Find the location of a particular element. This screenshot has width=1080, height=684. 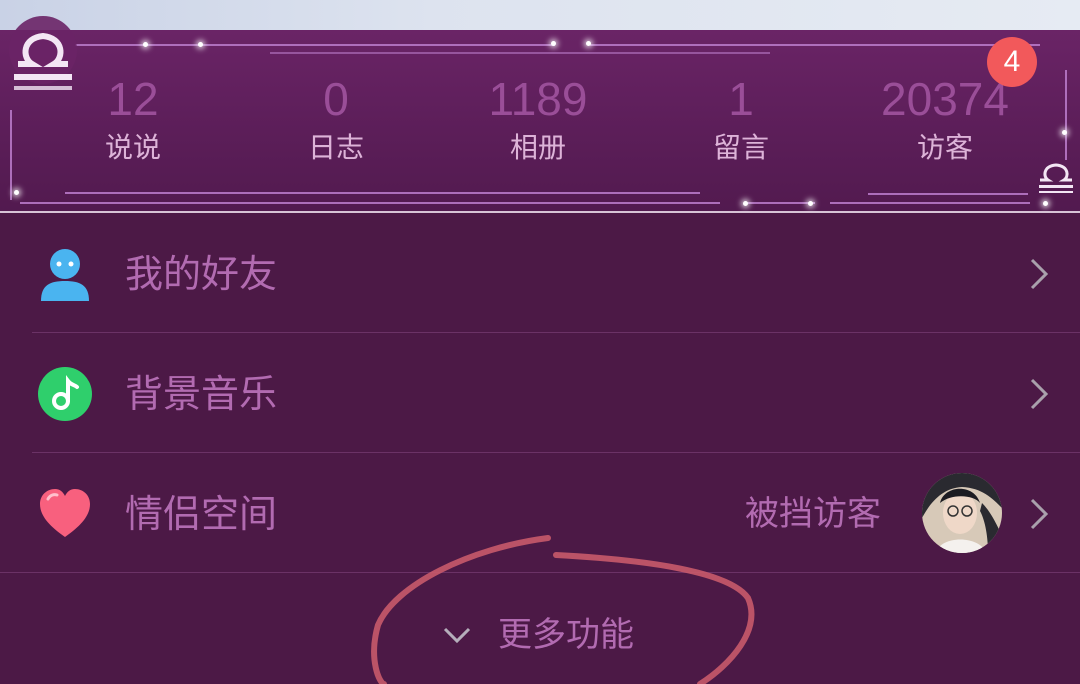

more-functions-label: 更多功能 is located at coordinates (566, 635).